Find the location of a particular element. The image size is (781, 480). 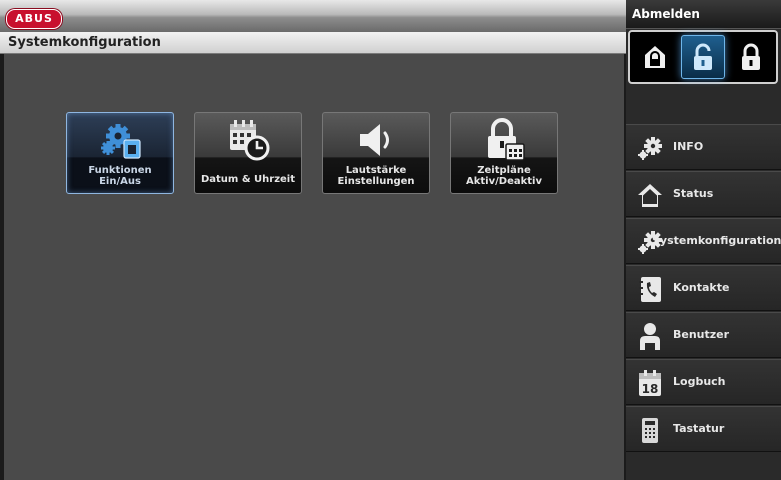

padlock-closed-icon is located at coordinates (751, 56).